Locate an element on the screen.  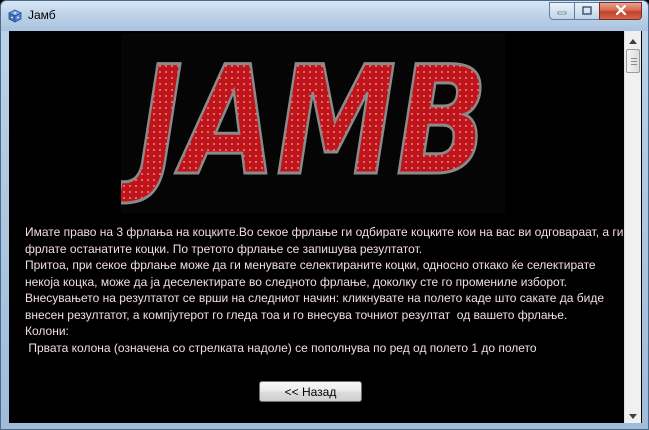
maximize-icon is located at coordinates (587, 11).